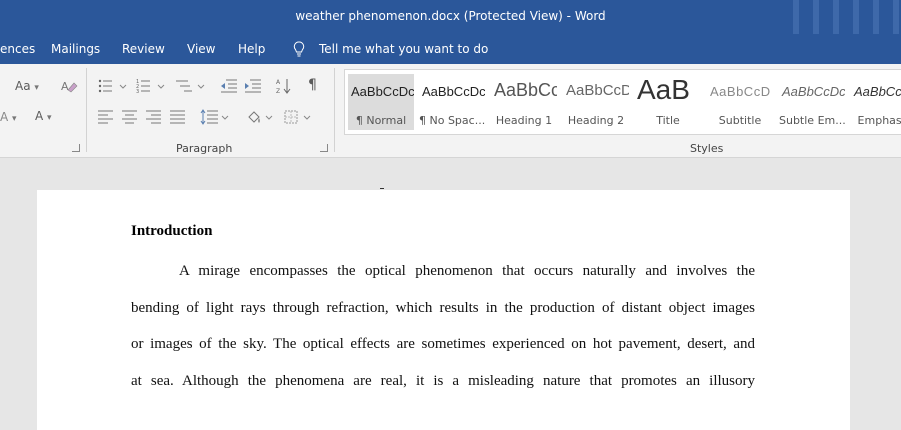  What do you see at coordinates (76, 148) in the screenshot?
I see `font-dialog-launcher-icon` at bounding box center [76, 148].